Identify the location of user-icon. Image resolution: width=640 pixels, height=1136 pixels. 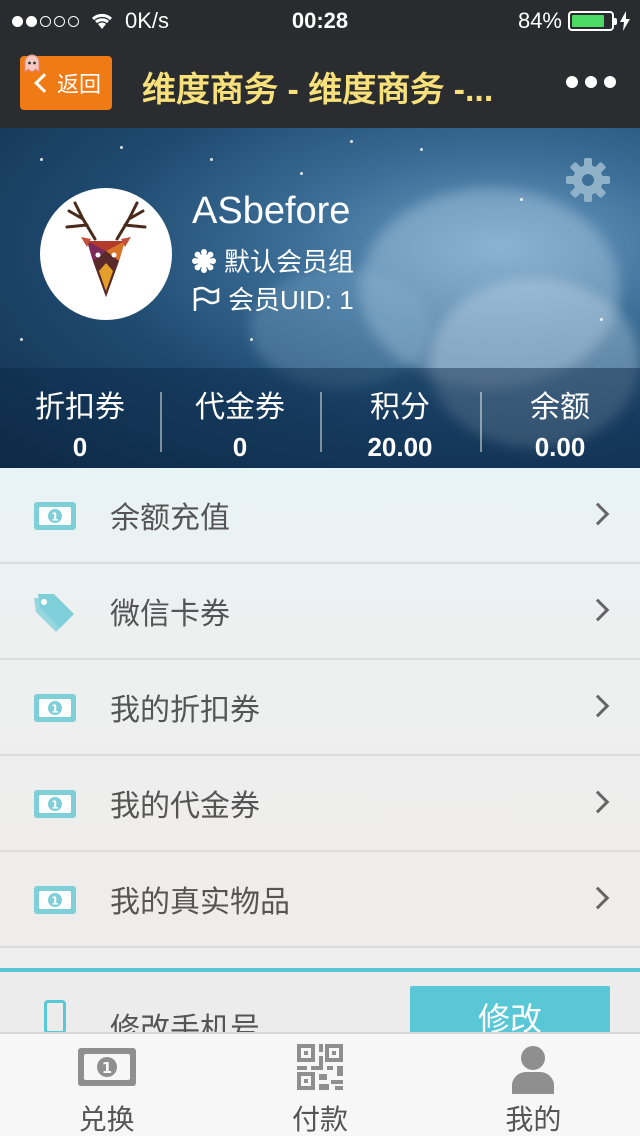
(533, 1070).